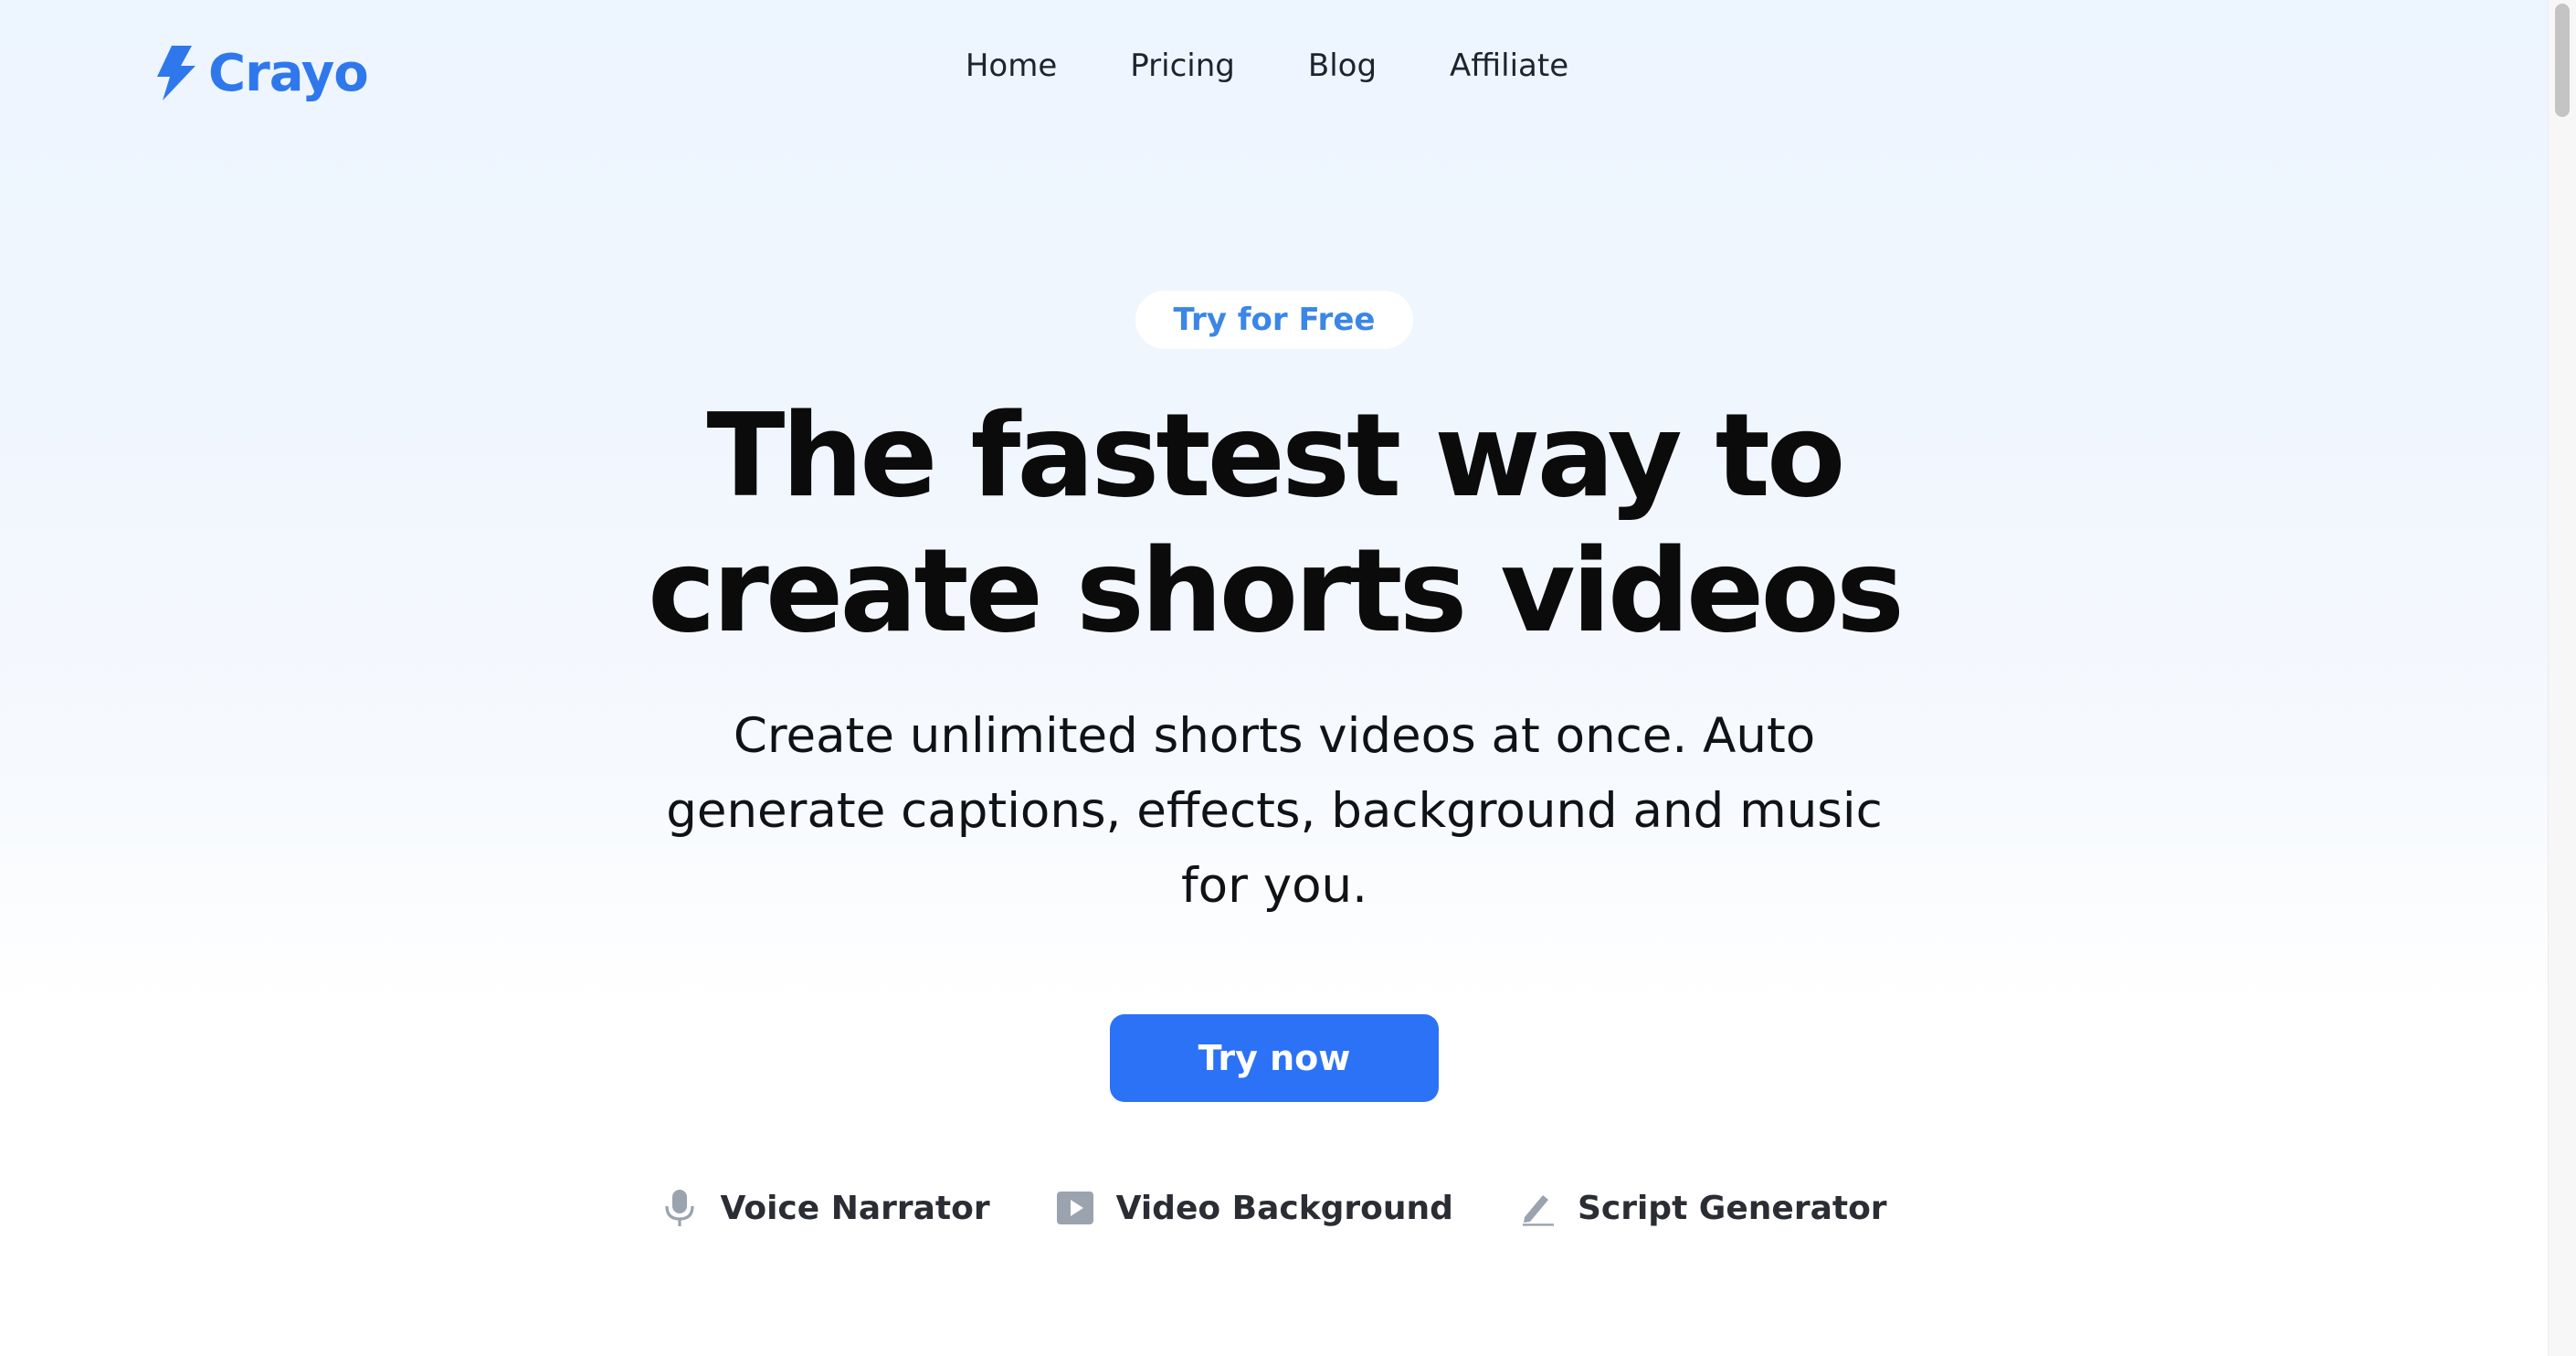 The image size is (2576, 1356). What do you see at coordinates (1182, 66) in the screenshot?
I see `nav-pricing: Pricing` at bounding box center [1182, 66].